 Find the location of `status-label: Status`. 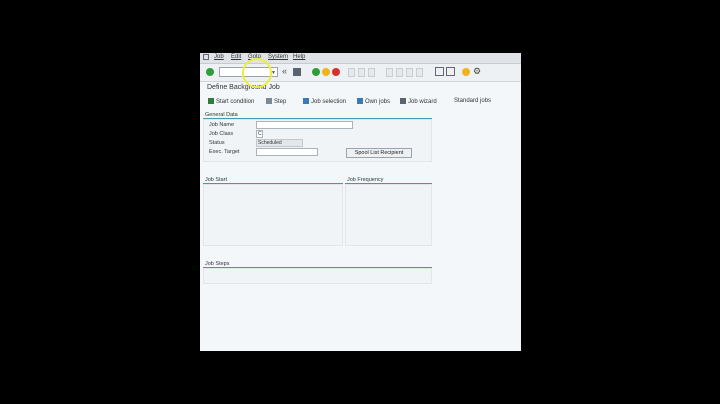

status-label: Status is located at coordinates (217, 143).